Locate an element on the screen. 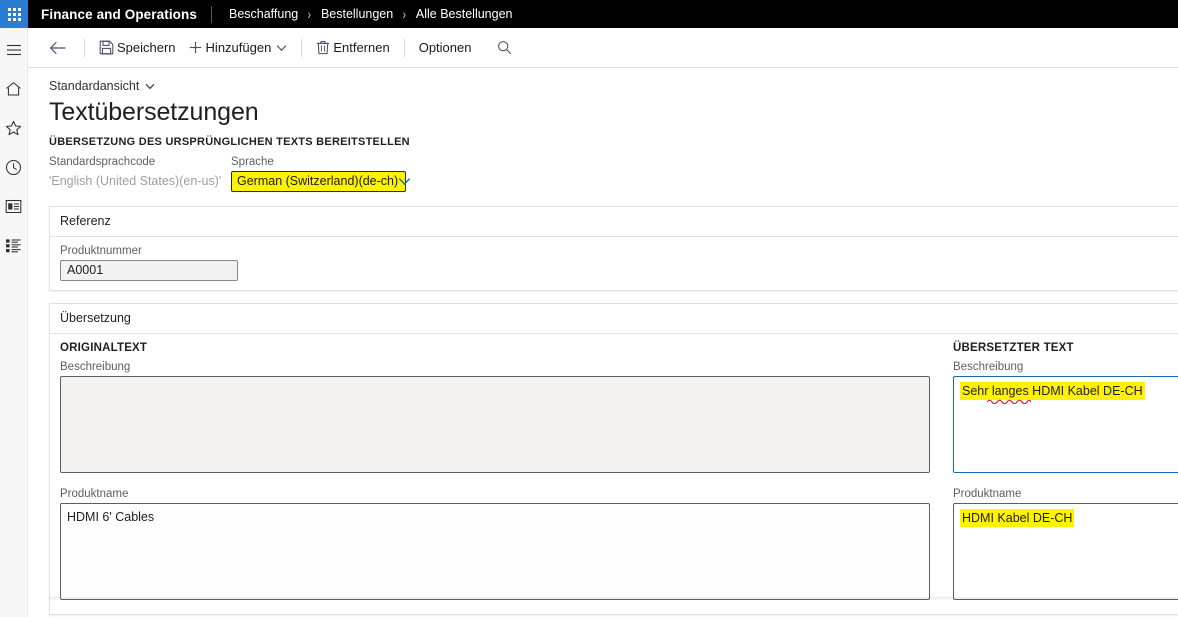 The width and height of the screenshot is (1178, 617). view-selector: Standardansicht is located at coordinates (102, 86).